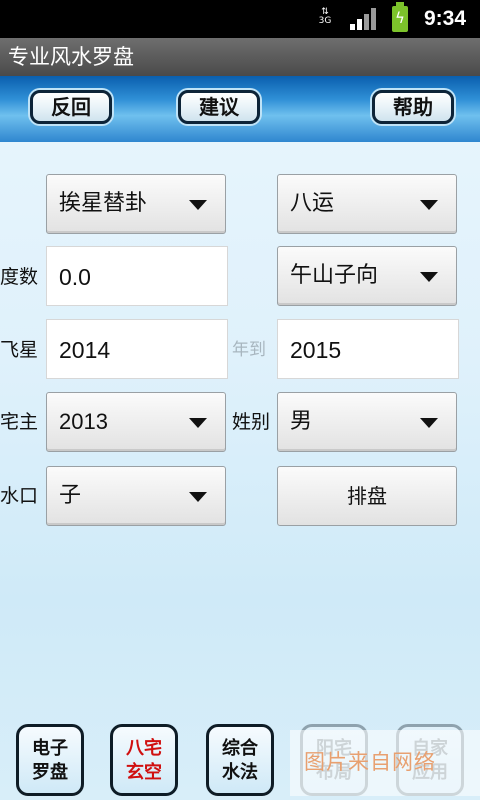 This screenshot has width=480, height=800. Describe the element at coordinates (19, 496) in the screenshot. I see `water-label: 水口` at that location.